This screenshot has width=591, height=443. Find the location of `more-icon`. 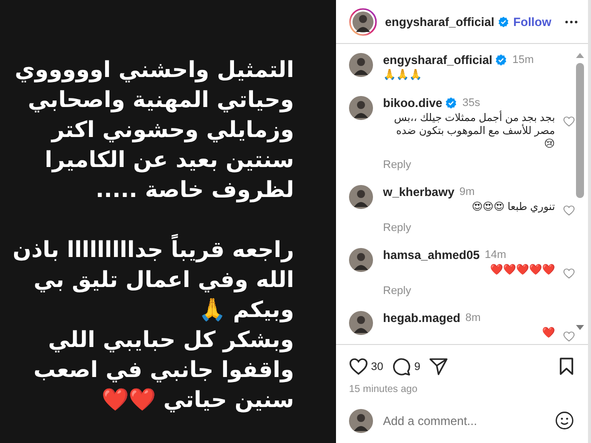

more-icon is located at coordinates (571, 22).